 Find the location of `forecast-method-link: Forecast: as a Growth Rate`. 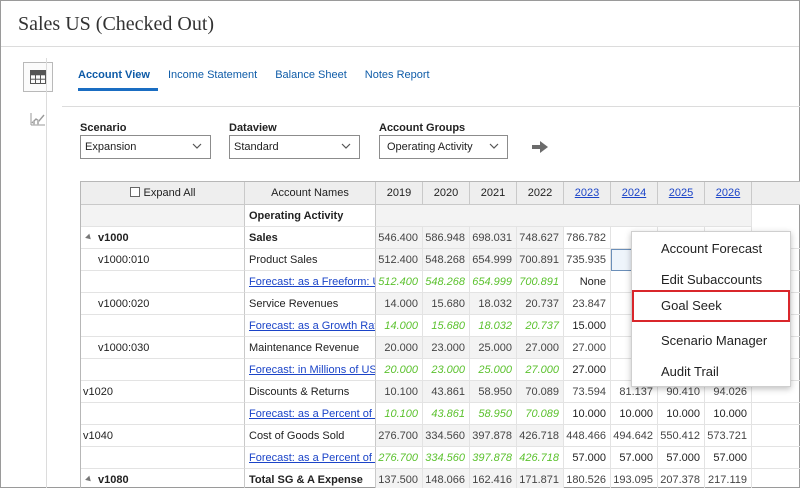

forecast-method-link: Forecast: as a Growth Rate is located at coordinates (310, 326).